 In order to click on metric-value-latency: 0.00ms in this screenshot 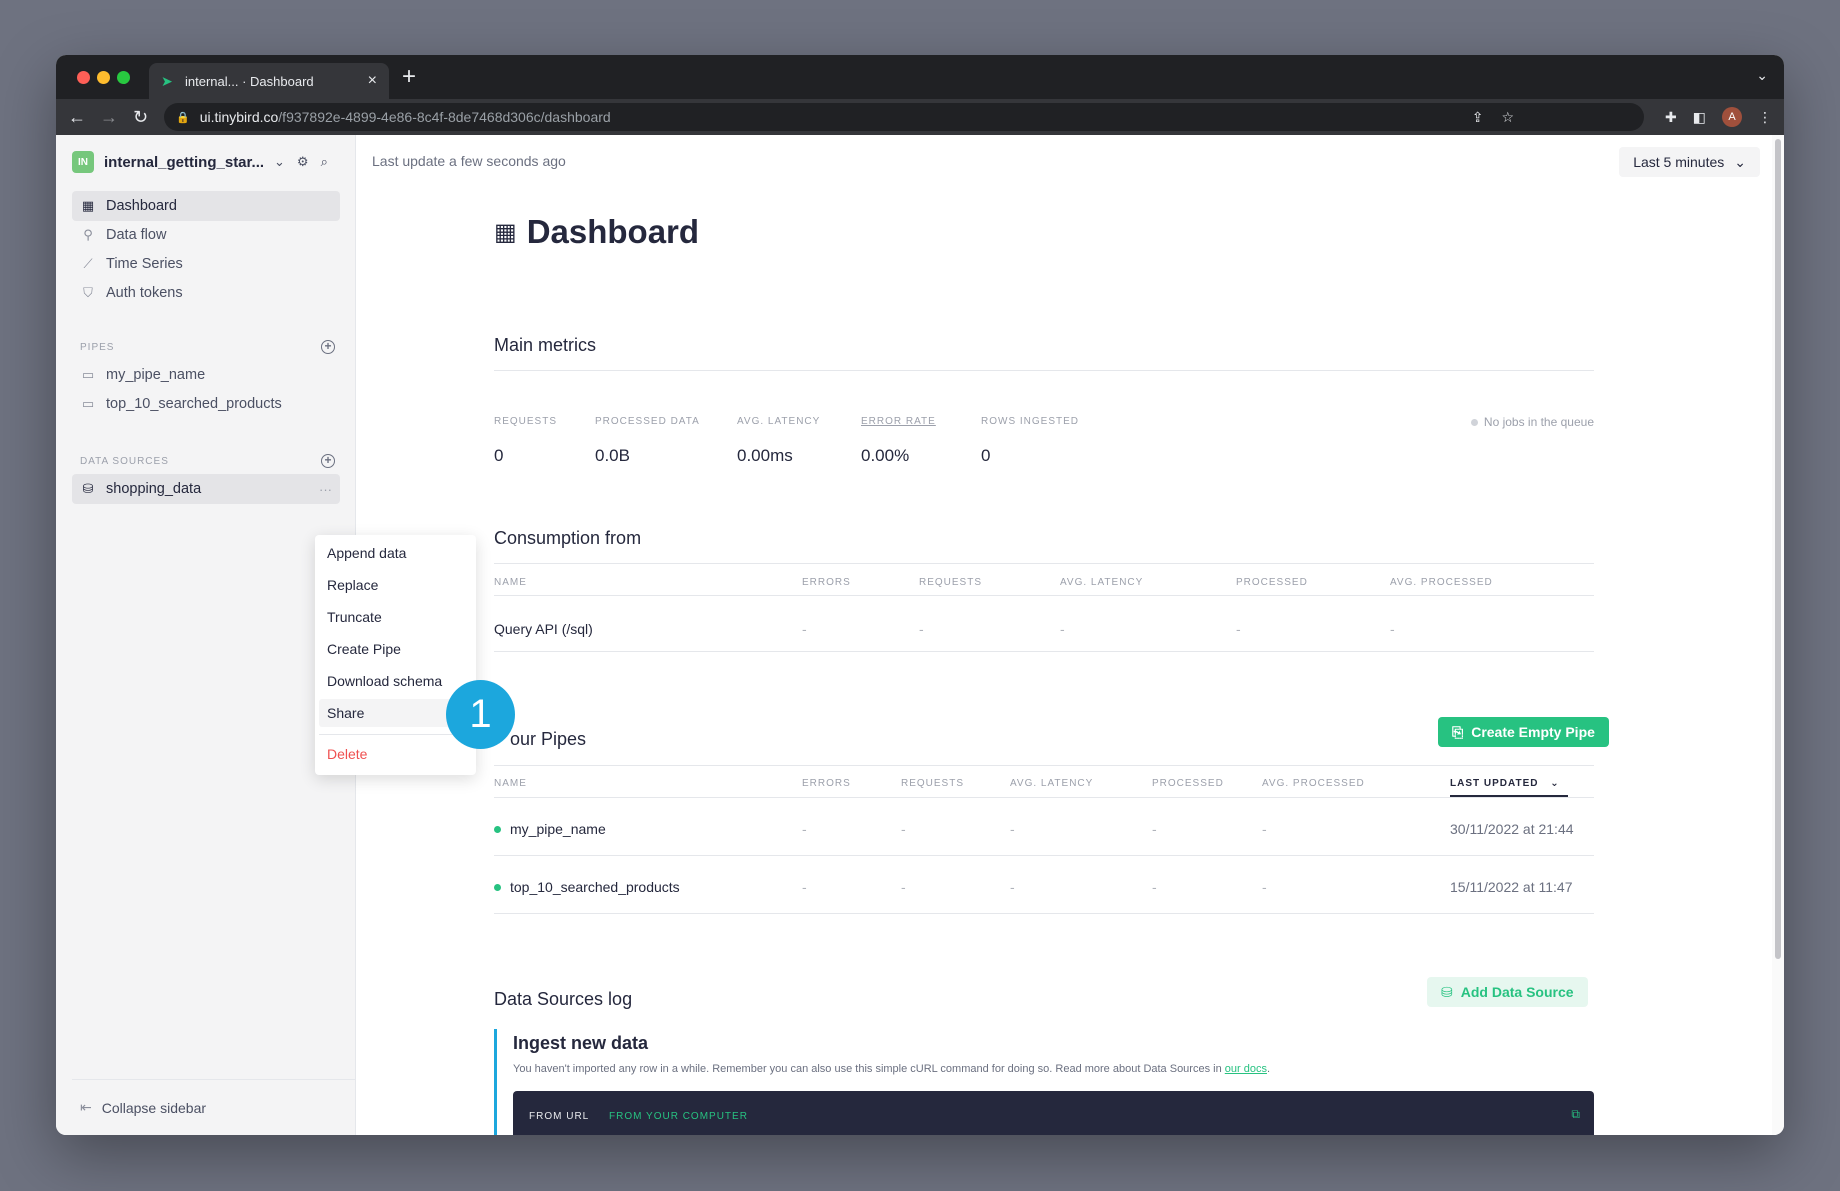, I will do `click(765, 455)`.